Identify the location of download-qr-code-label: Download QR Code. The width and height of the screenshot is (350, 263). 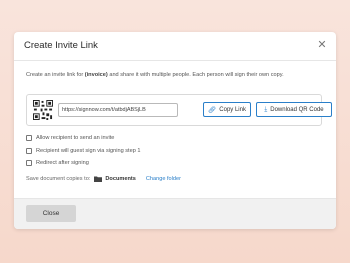
(297, 109).